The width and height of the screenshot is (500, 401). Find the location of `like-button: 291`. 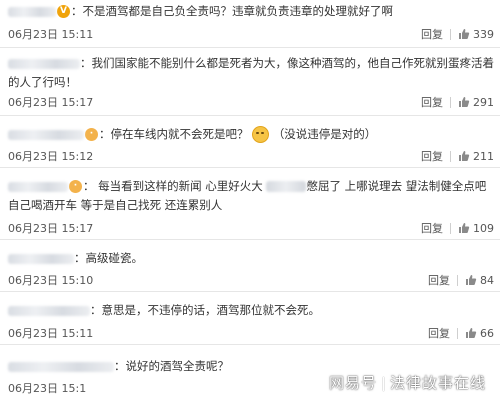

like-button: 291 is located at coordinates (476, 102).